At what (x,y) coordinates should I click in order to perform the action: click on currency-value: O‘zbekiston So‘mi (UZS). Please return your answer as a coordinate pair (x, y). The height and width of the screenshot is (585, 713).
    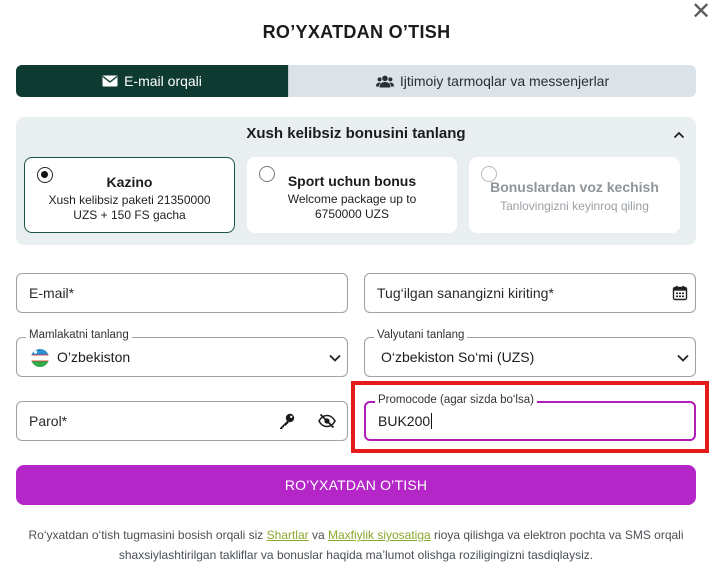
    Looking at the image, I should click on (458, 357).